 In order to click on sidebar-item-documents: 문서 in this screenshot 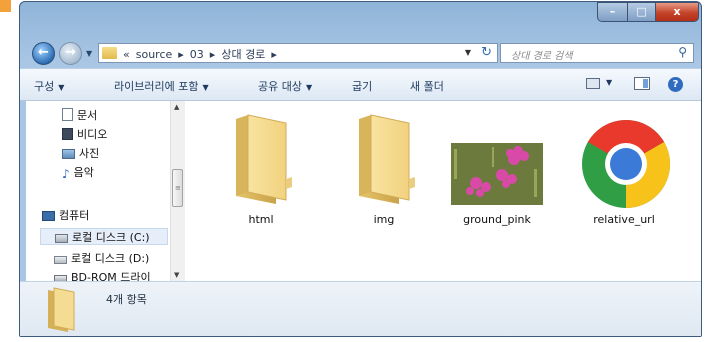, I will do `click(79, 115)`.